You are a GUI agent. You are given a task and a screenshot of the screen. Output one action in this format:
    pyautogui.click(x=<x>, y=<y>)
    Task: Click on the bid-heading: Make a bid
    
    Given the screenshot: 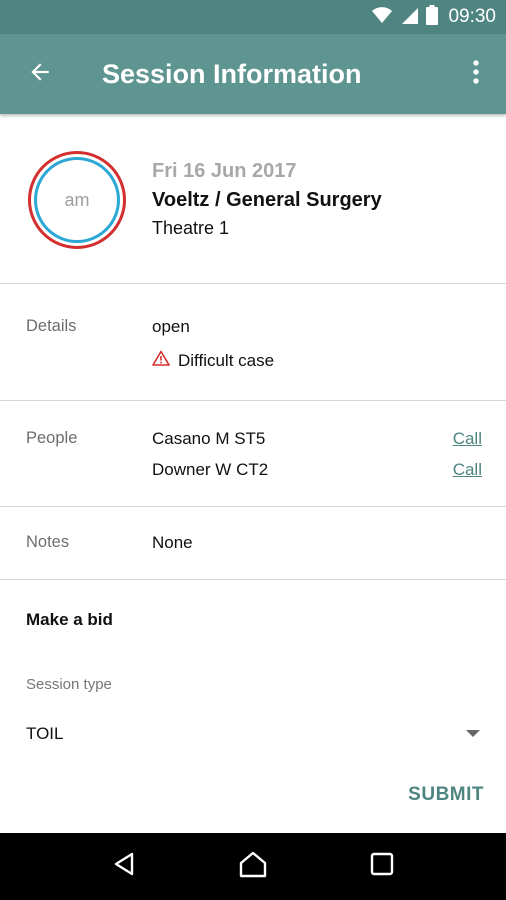 What is the action you would take?
    pyautogui.click(x=69, y=619)
    